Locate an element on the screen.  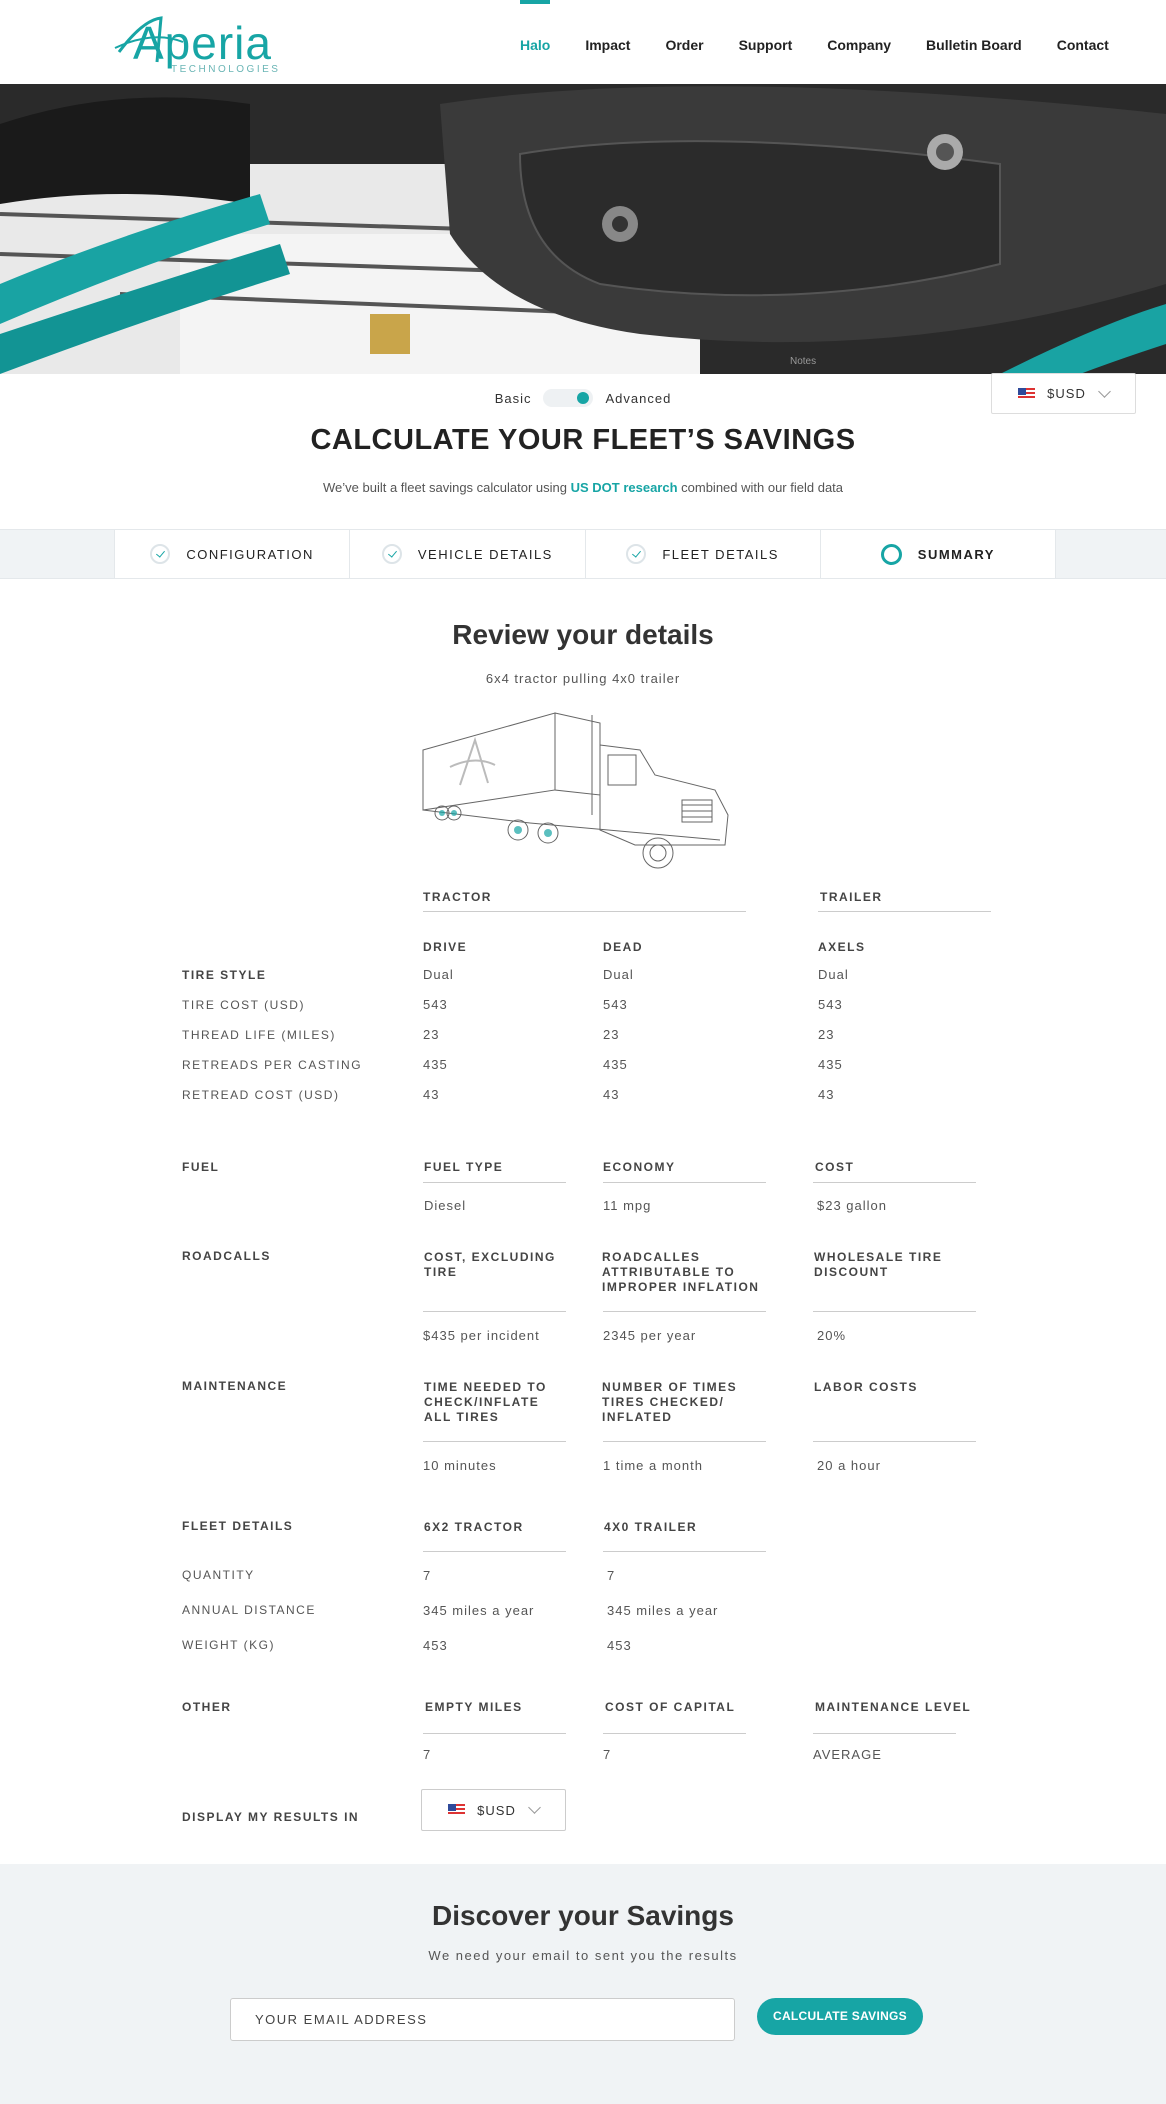
nav-support: Support is located at coordinates (766, 42).